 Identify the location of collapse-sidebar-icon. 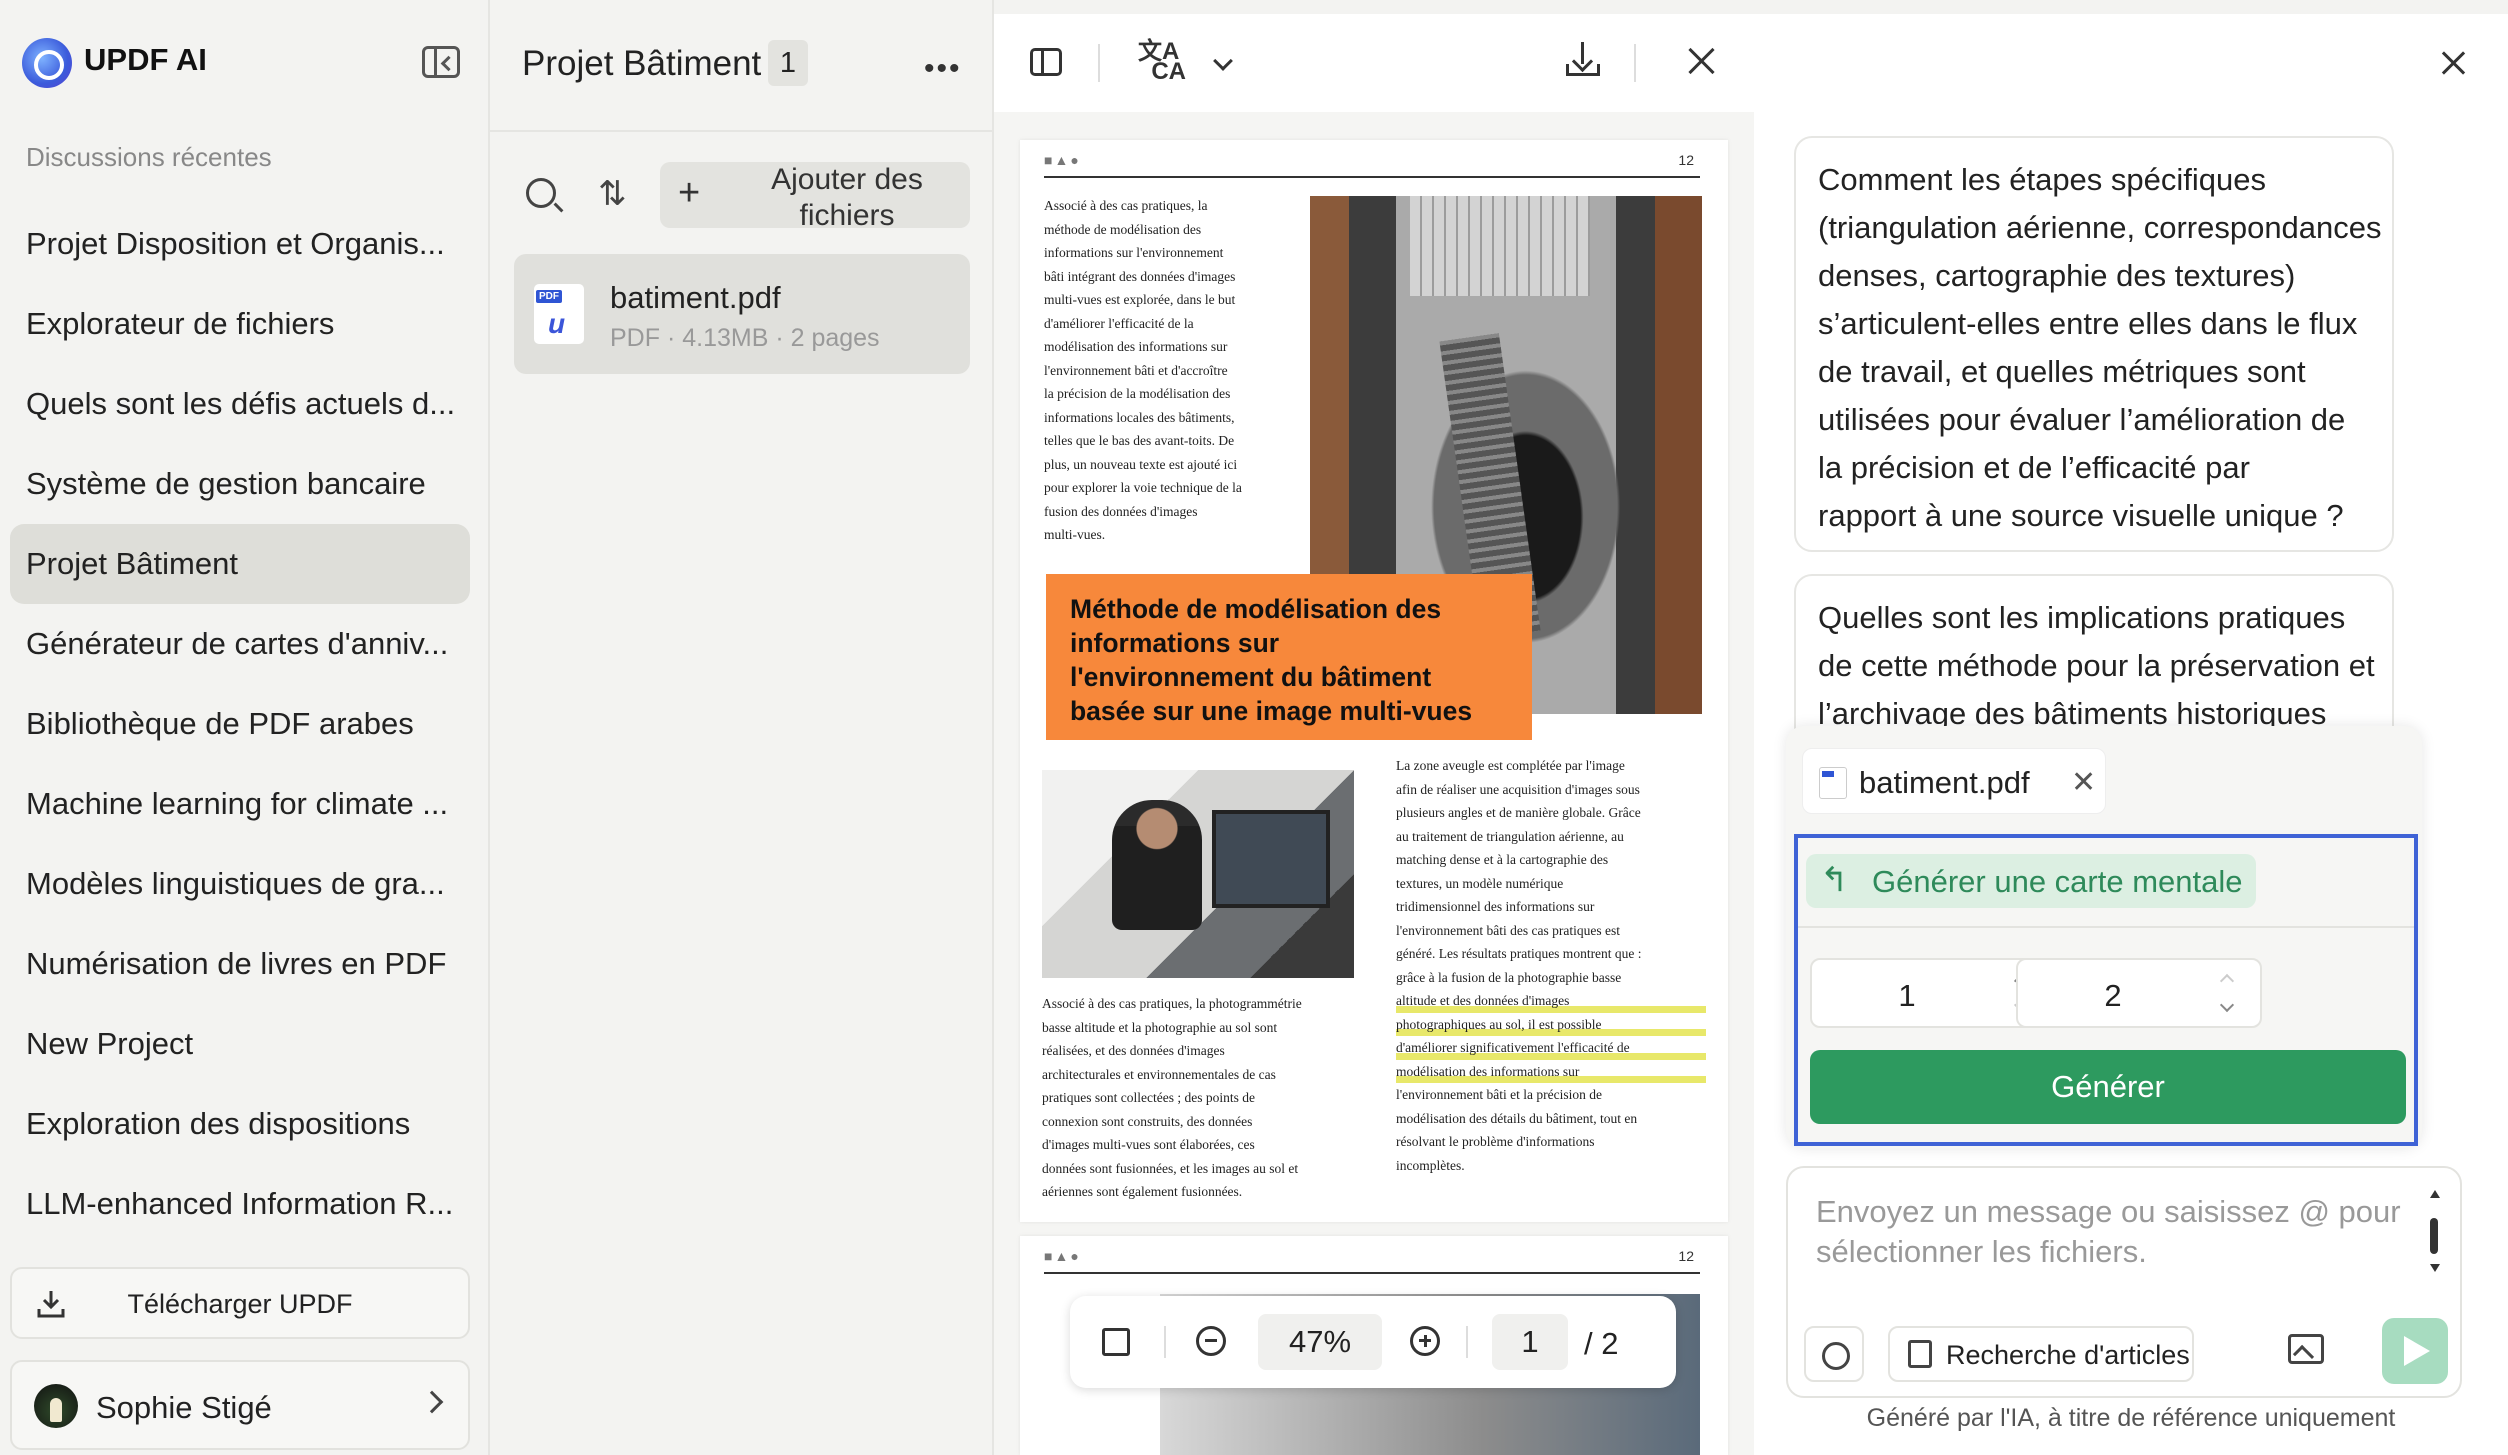
(441, 62).